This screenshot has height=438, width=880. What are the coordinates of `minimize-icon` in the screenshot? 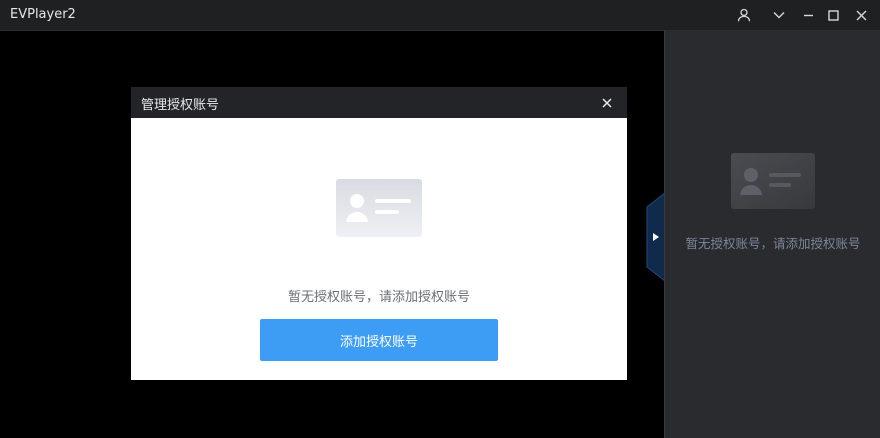 It's located at (808, 15).